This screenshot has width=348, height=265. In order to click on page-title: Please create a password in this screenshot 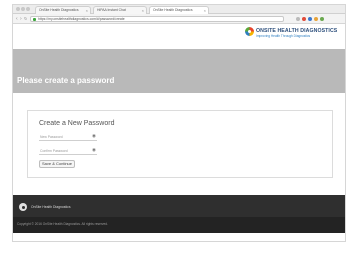, I will do `click(66, 80)`.